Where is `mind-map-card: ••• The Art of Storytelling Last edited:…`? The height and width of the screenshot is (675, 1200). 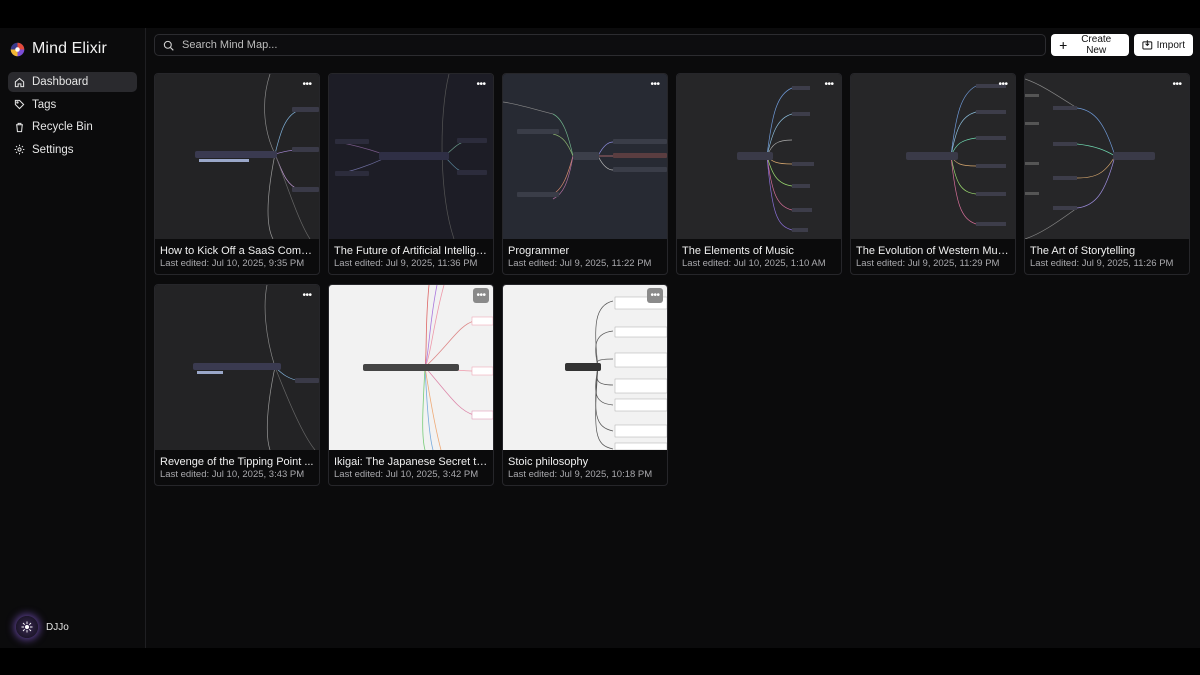 mind-map-card: ••• The Art of Storytelling Last edited:… is located at coordinates (1107, 174).